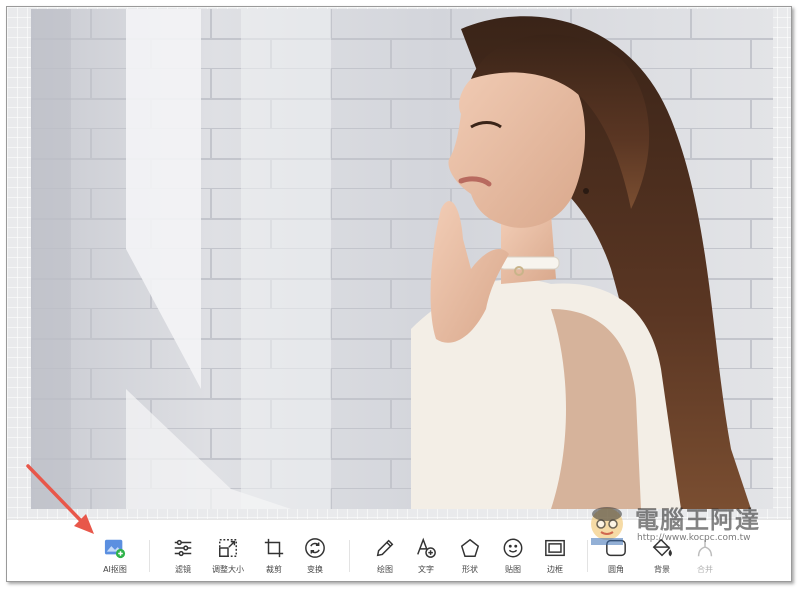 This screenshot has height=589, width=800. What do you see at coordinates (274, 569) in the screenshot?
I see `tool-label: 裁剪` at bounding box center [274, 569].